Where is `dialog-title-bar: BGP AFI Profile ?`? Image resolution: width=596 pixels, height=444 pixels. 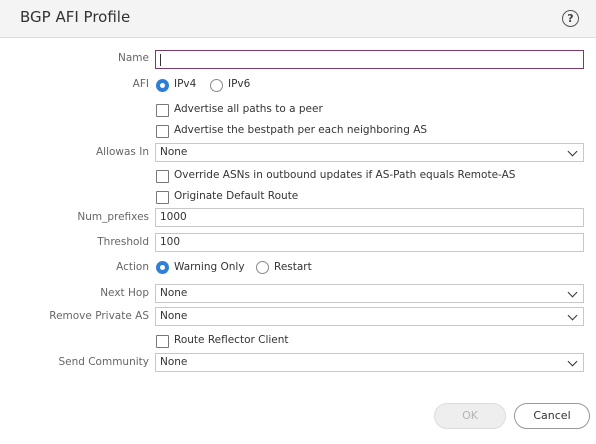
dialog-title-bar: BGP AFI Profile ? is located at coordinates (298, 19).